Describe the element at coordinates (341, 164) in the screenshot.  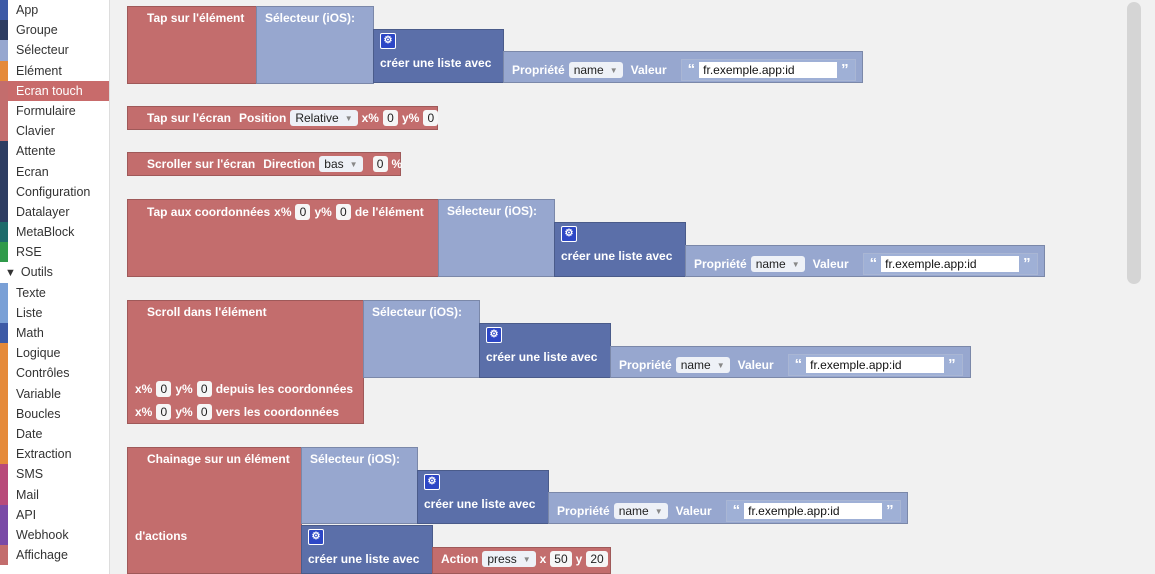
I see `direction-dropdown: bas ▼` at that location.